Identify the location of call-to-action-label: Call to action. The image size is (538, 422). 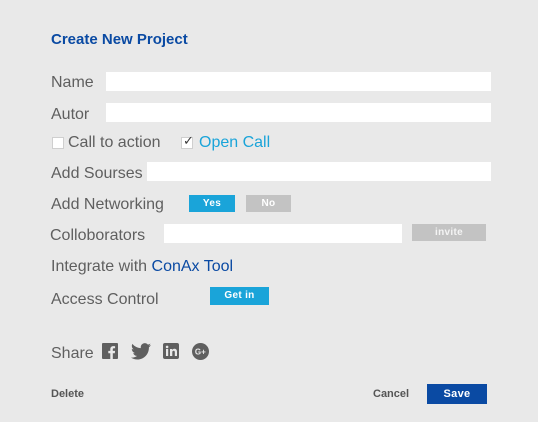
(114, 142).